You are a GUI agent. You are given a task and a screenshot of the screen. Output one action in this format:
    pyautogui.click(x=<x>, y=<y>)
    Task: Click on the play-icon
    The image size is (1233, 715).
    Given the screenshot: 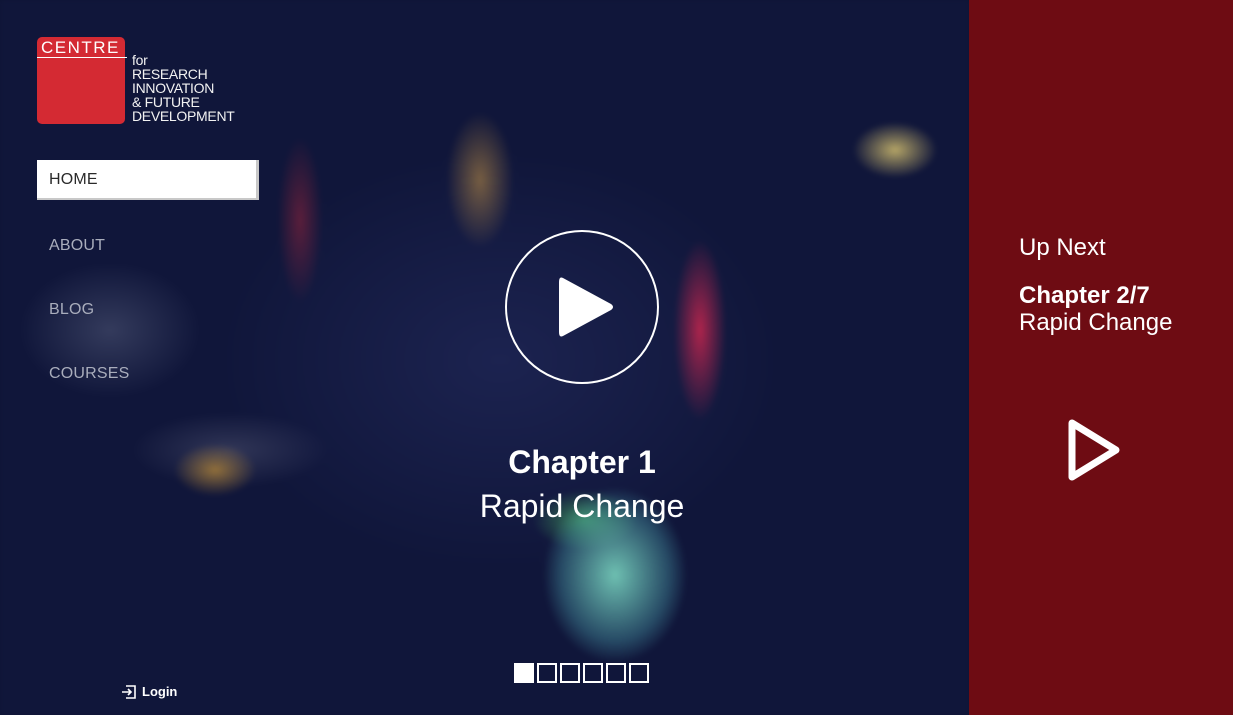 What is the action you would take?
    pyautogui.click(x=586, y=307)
    